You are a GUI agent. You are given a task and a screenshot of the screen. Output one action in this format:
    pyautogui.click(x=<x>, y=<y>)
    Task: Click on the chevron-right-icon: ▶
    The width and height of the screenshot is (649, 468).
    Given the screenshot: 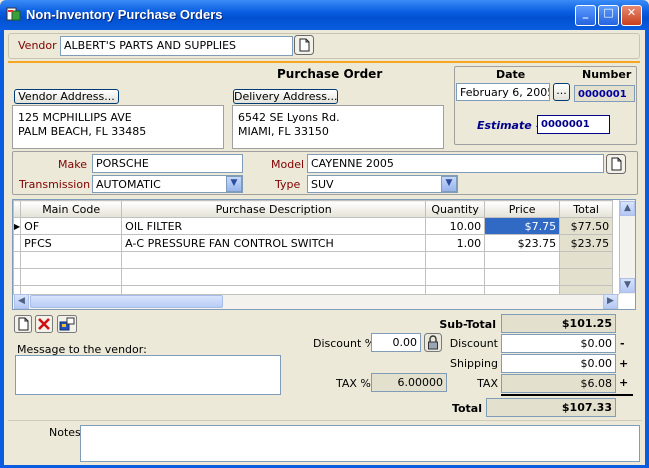 What is the action you would take?
    pyautogui.click(x=610, y=301)
    